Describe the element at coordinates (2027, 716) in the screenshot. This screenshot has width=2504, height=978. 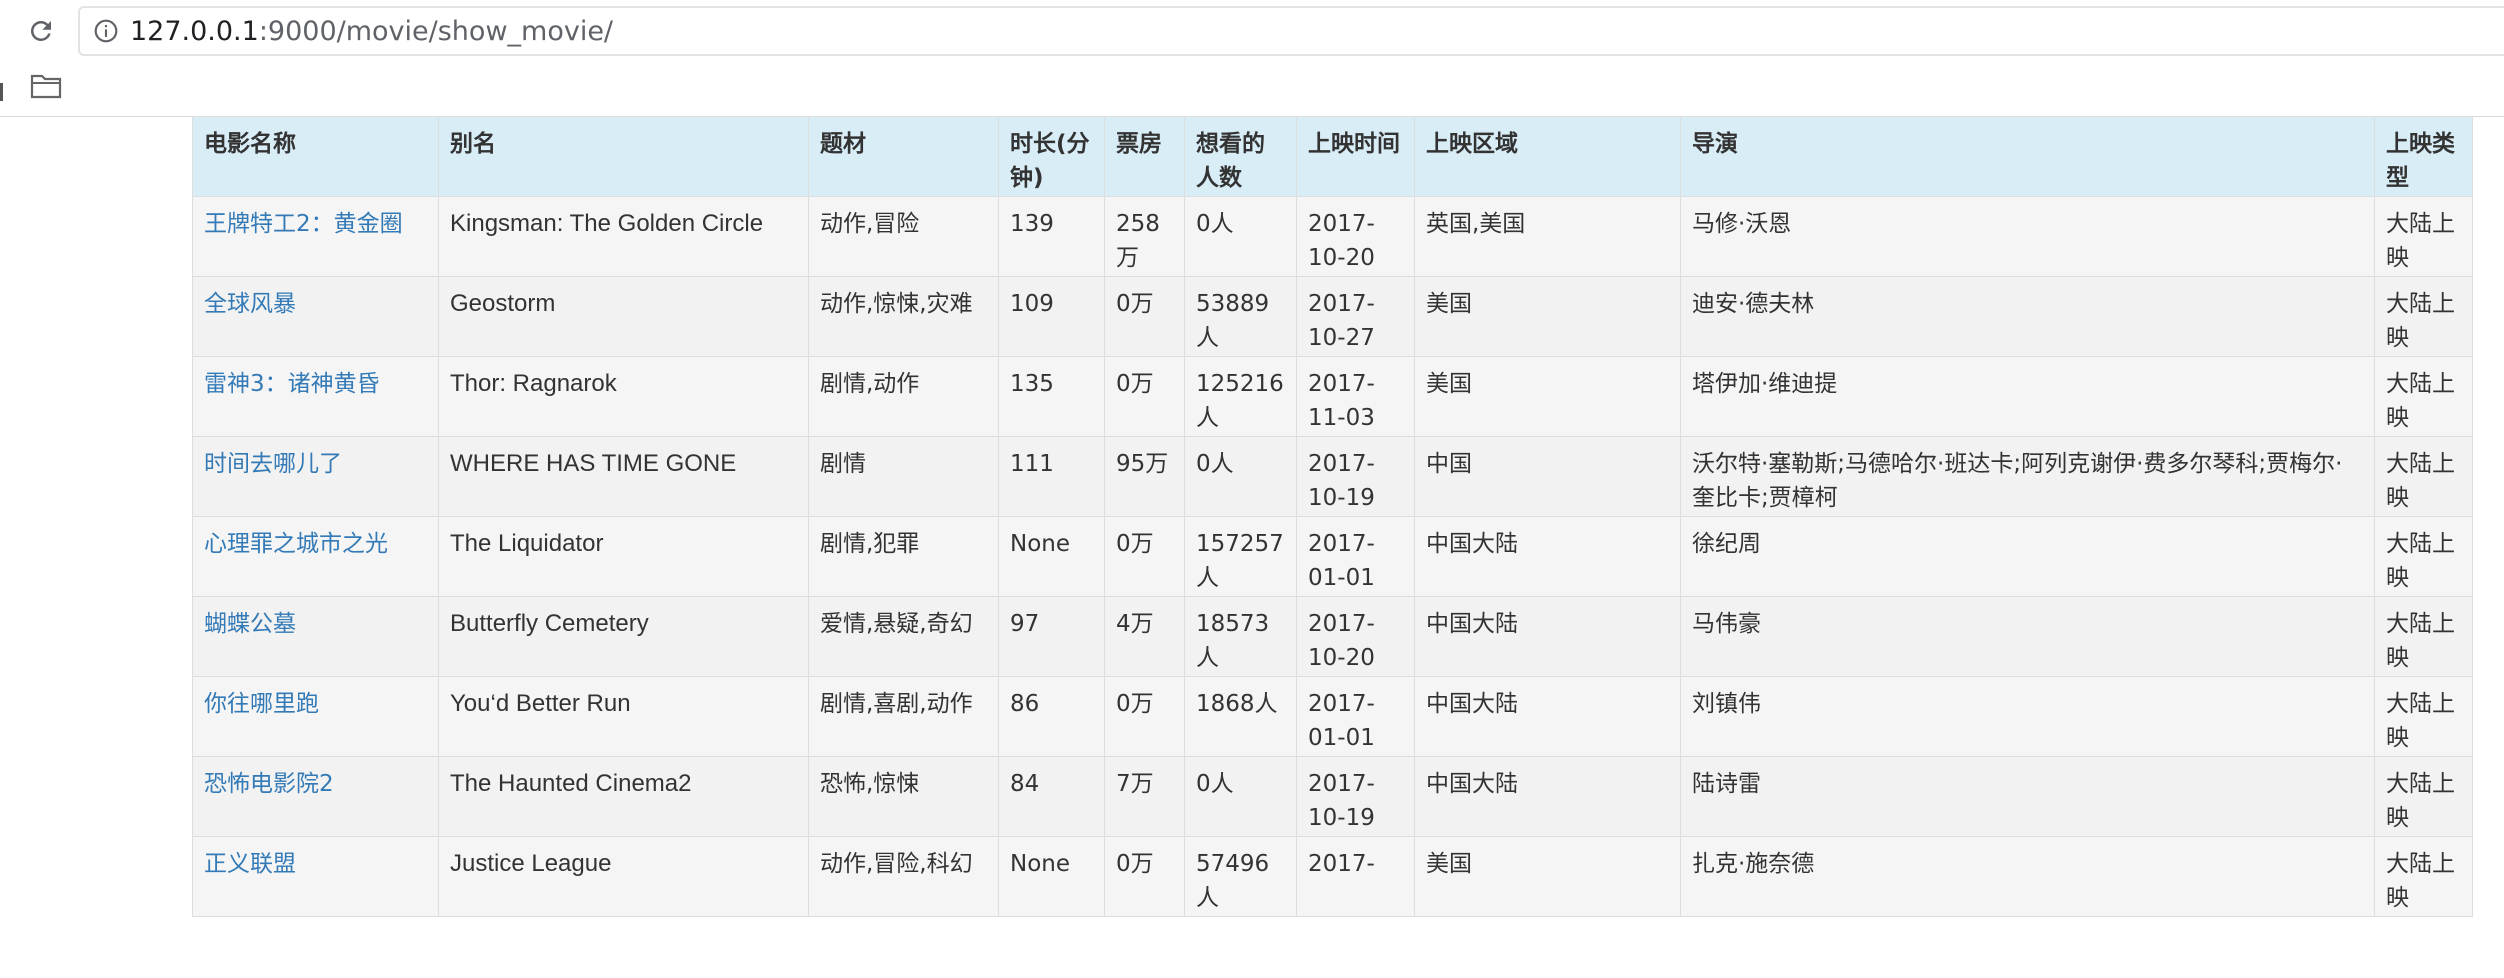
I see `director-cell: 刘镇伟` at that location.